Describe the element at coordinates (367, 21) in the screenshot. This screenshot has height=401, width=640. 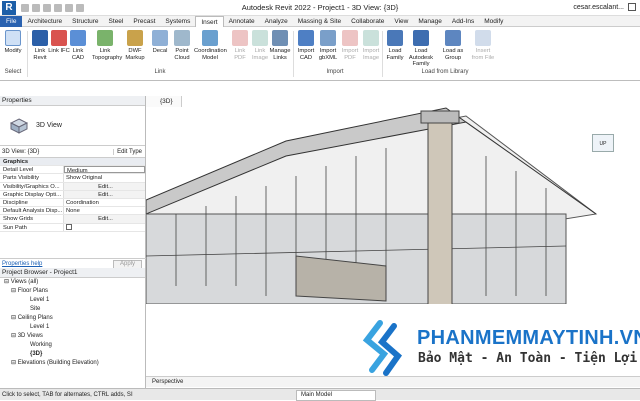
I see `tab-collaborate: Collaborate` at that location.